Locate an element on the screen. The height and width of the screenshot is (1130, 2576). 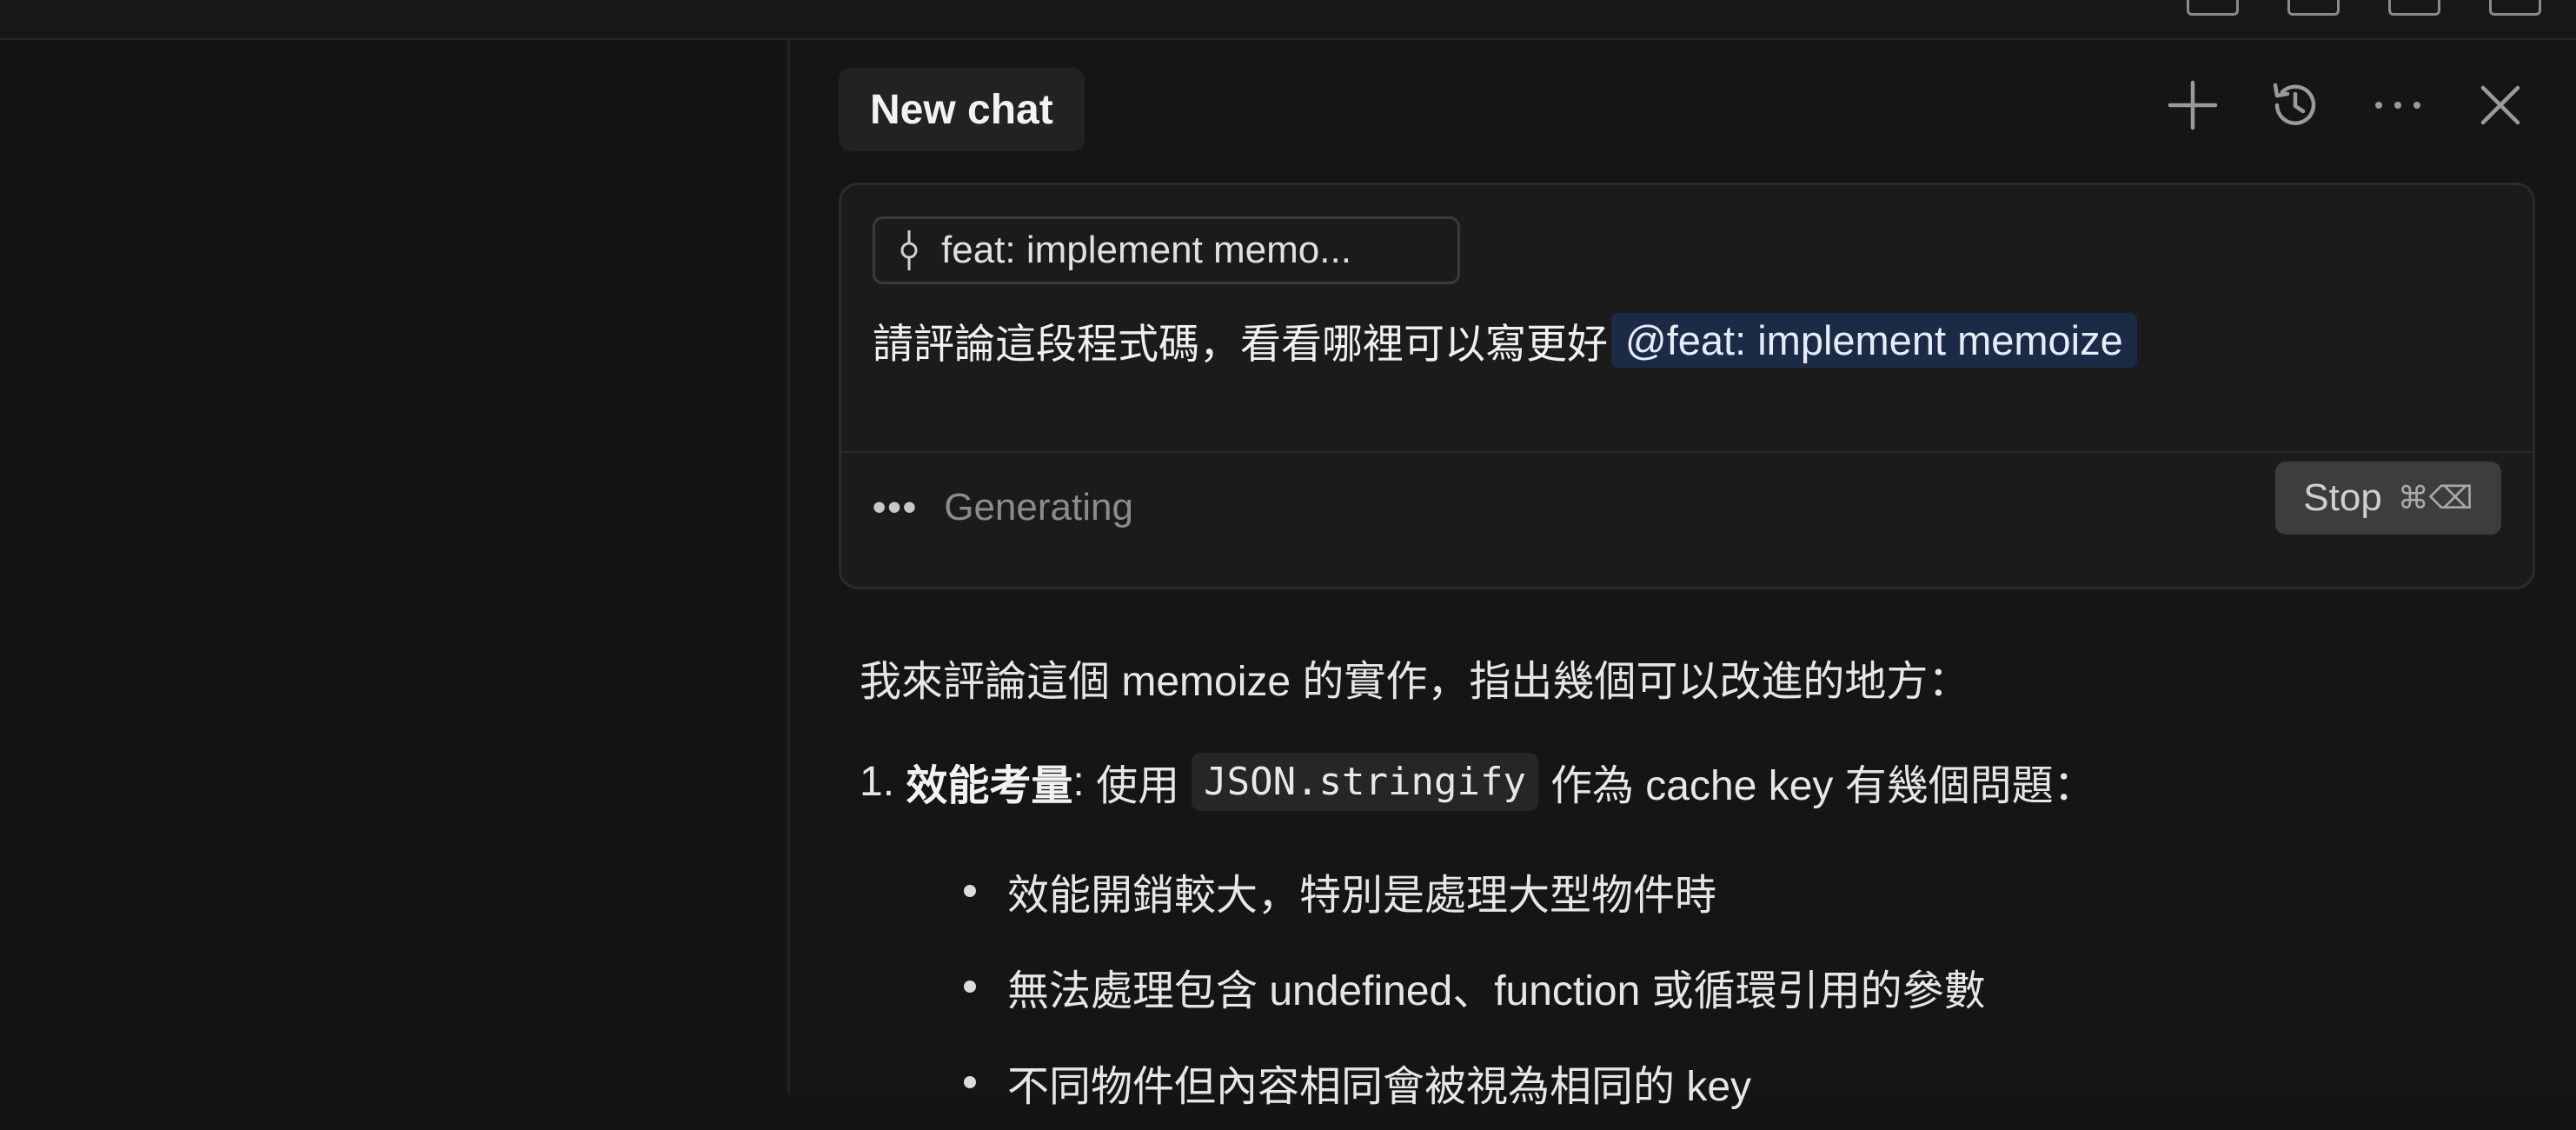
new-chat-button is located at coordinates (2193, 105).